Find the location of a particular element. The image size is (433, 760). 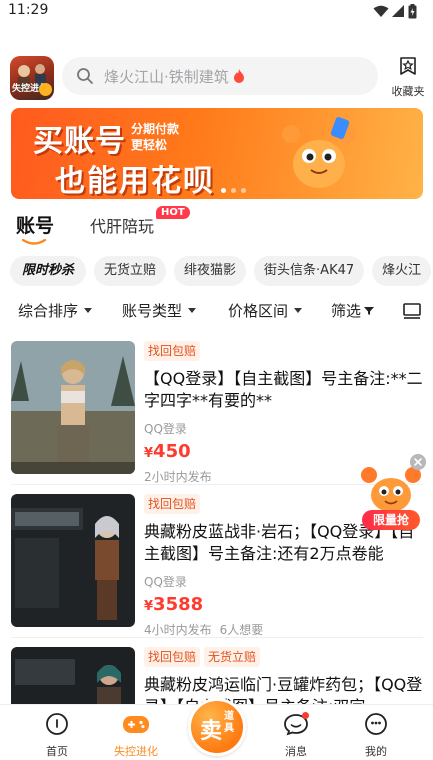

smiley-icon is located at coordinates (376, 724).